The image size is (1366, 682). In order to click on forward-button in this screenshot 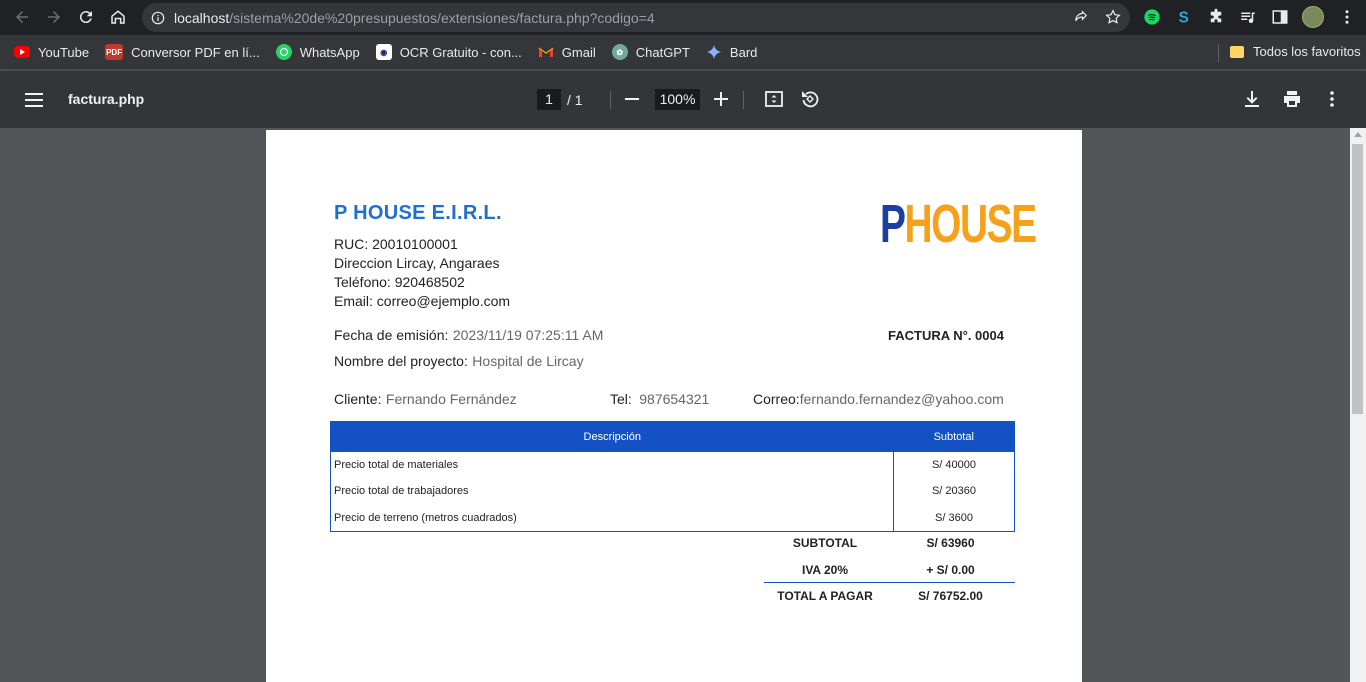, I will do `click(54, 17)`.